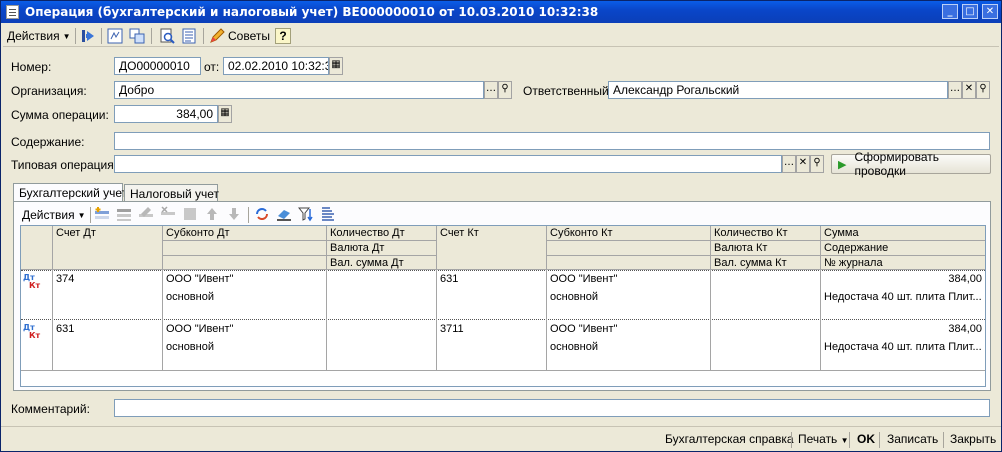  I want to click on edit-row-icon, so click(146, 214).